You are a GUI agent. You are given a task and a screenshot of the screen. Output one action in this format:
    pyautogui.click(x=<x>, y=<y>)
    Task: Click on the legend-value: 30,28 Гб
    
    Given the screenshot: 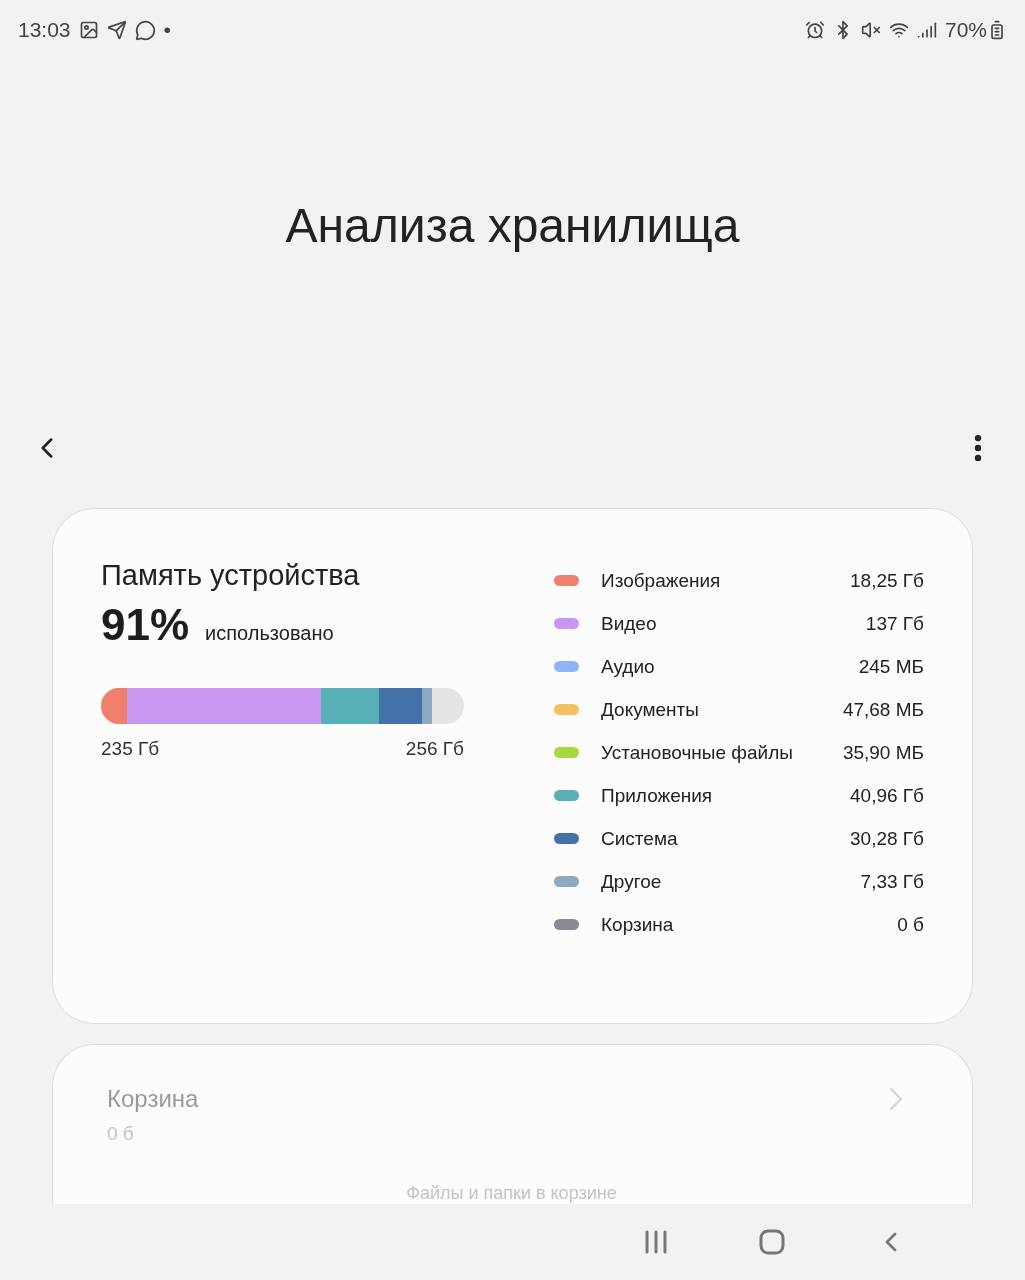 What is the action you would take?
    pyautogui.click(x=887, y=838)
    